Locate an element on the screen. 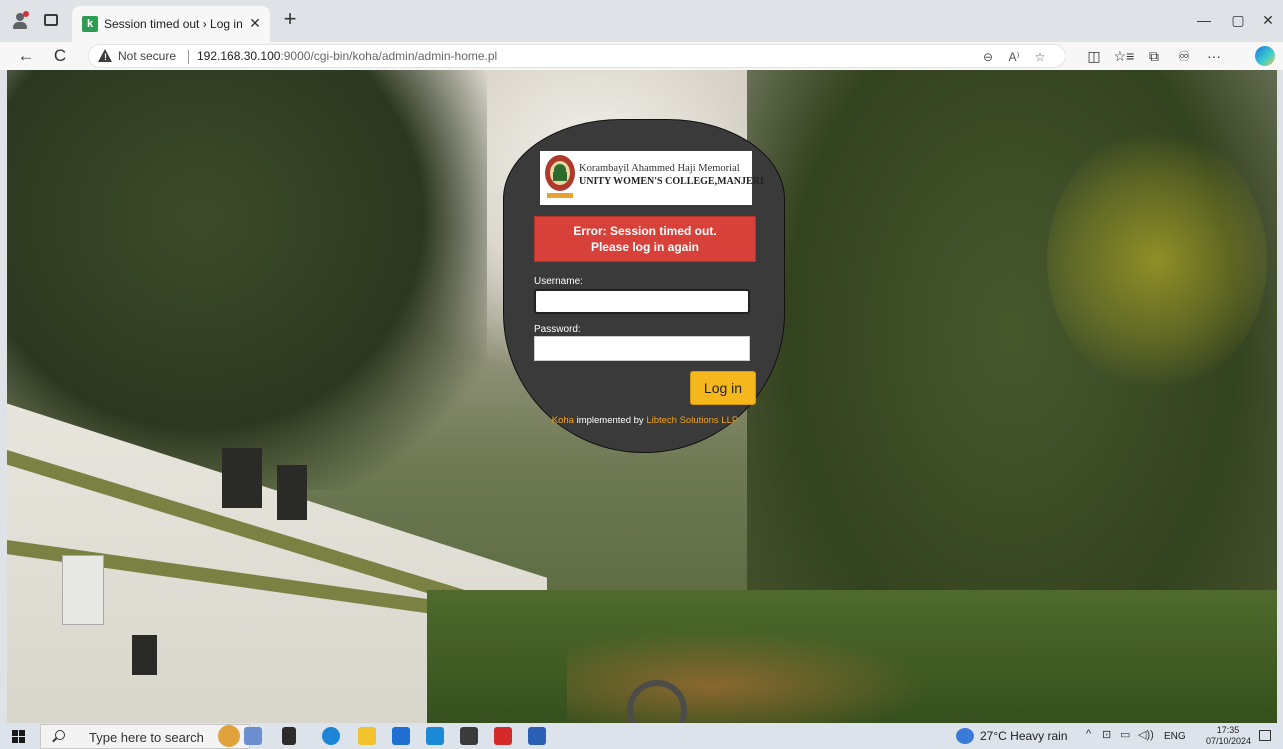 This screenshot has height=749, width=1283. tab-actions-icon is located at coordinates (51, 20).